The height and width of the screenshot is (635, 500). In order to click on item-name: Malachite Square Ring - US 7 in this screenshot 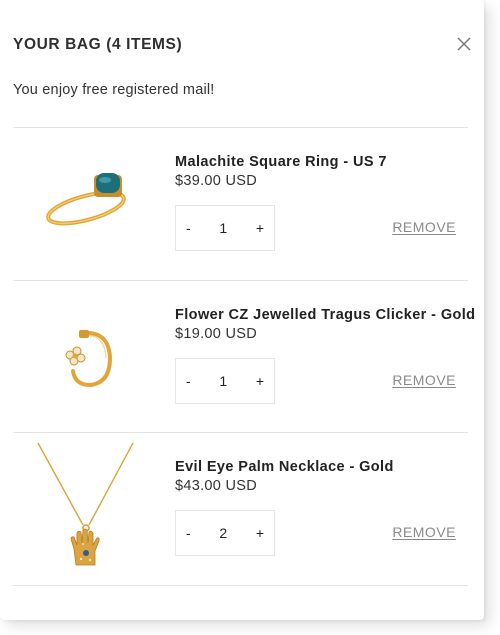, I will do `click(281, 162)`.